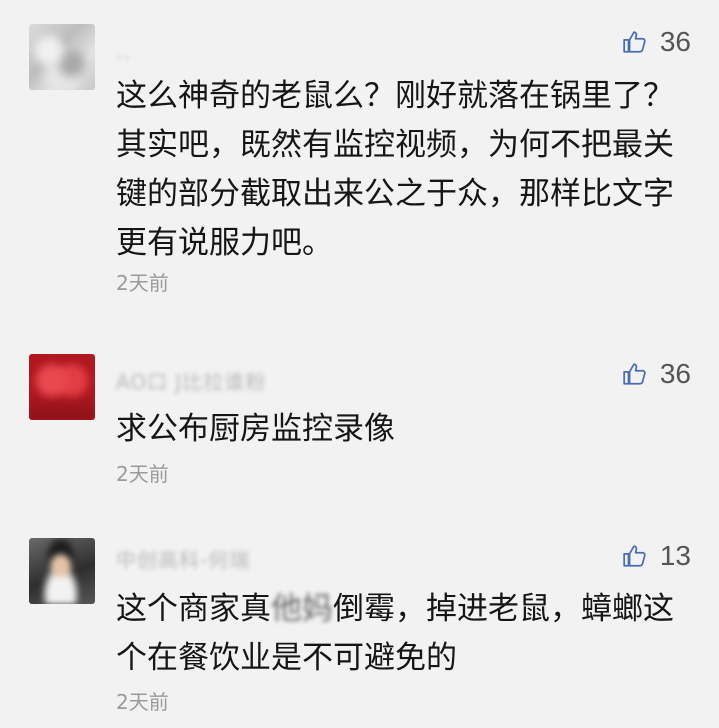 The width and height of the screenshot is (719, 728). What do you see at coordinates (123, 52) in the screenshot?
I see `nickname: ..` at bounding box center [123, 52].